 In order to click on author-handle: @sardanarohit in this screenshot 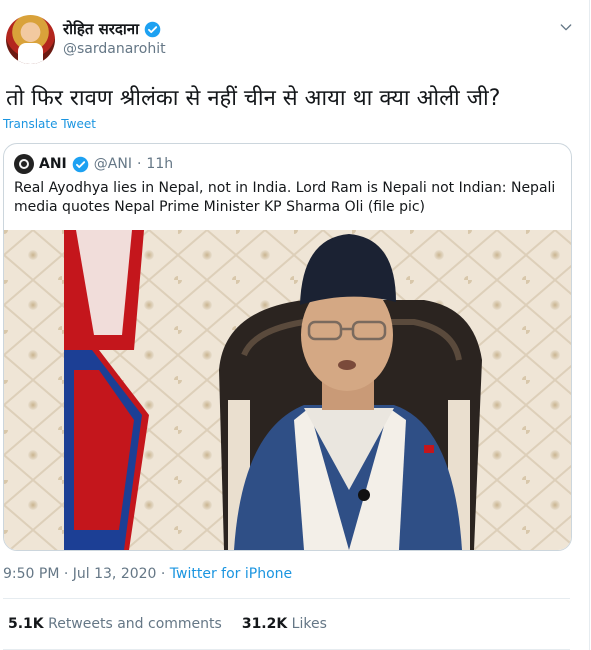, I will do `click(114, 49)`.